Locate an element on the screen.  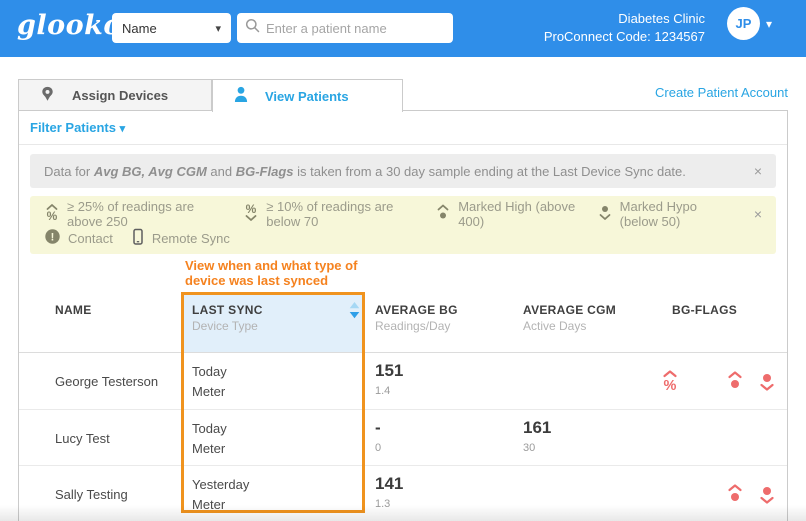
filter-patients-toggle: Filter Patients ▾ is located at coordinates (77, 127).